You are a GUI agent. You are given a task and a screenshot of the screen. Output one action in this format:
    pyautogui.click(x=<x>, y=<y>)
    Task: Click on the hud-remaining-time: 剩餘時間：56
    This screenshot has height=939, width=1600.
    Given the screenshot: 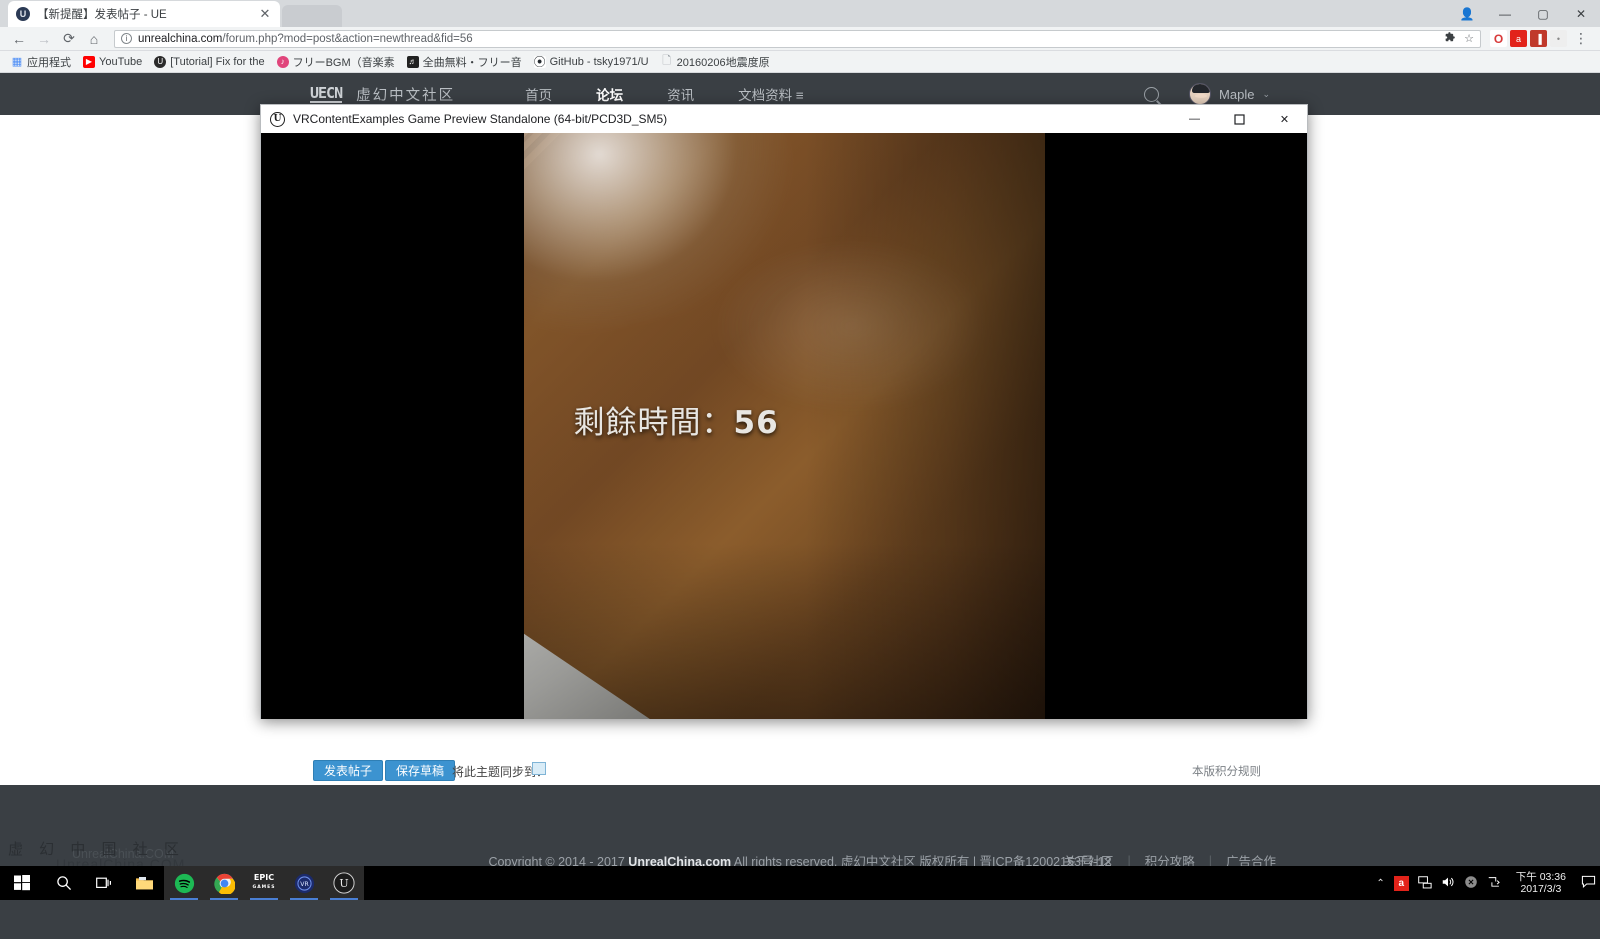 What is the action you would take?
    pyautogui.click(x=676, y=419)
    